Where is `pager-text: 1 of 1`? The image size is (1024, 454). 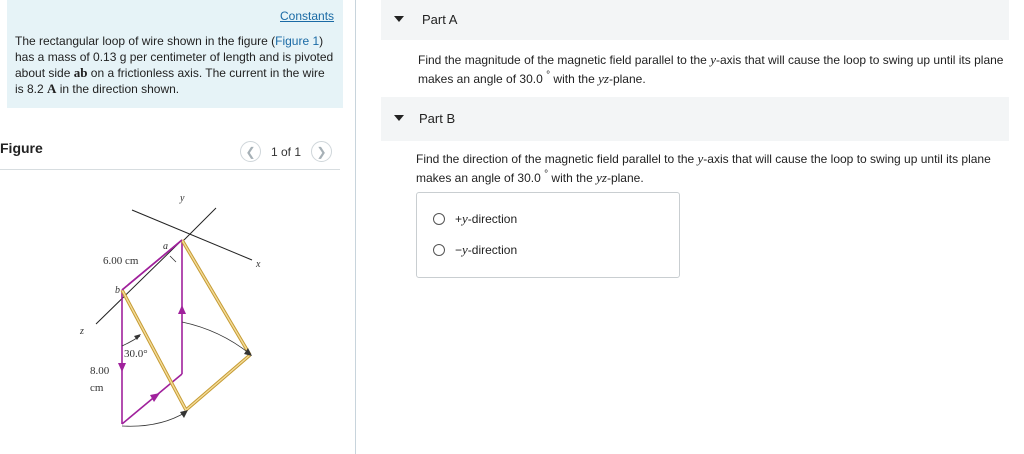
pager-text: 1 of 1 is located at coordinates (286, 151).